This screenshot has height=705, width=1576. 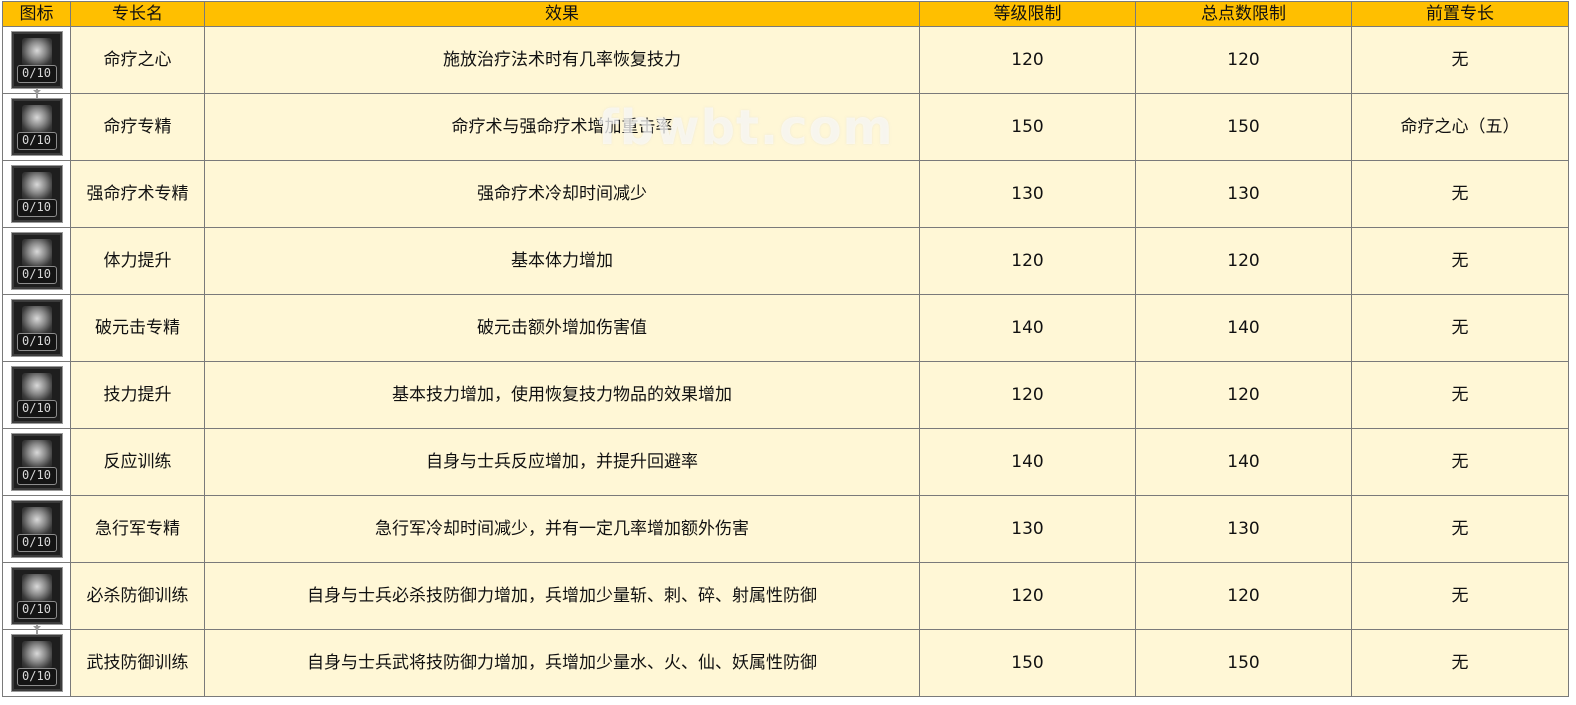 I want to click on perk-effect: 施放治疗法术时有几率恢复技力, so click(x=562, y=60).